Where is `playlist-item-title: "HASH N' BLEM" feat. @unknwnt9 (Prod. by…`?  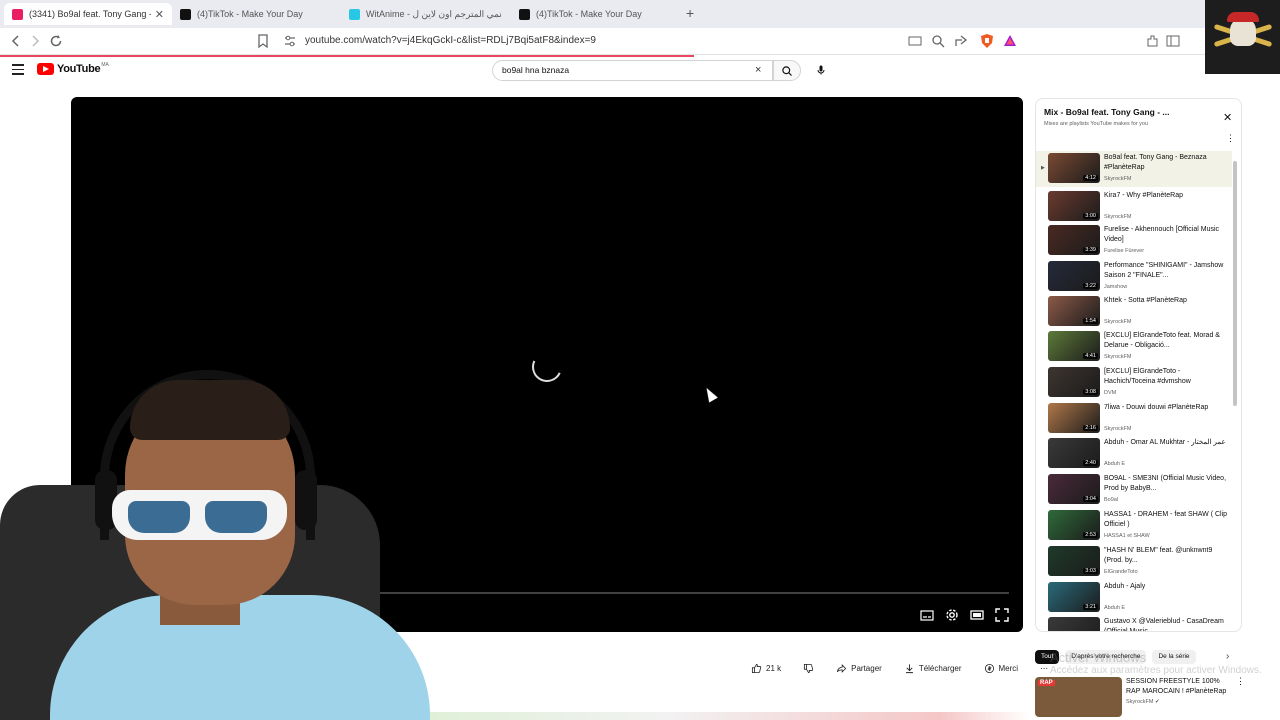 playlist-item-title: "HASH N' BLEM" feat. @unknwnt9 (Prod. by… is located at coordinates (1167, 555).